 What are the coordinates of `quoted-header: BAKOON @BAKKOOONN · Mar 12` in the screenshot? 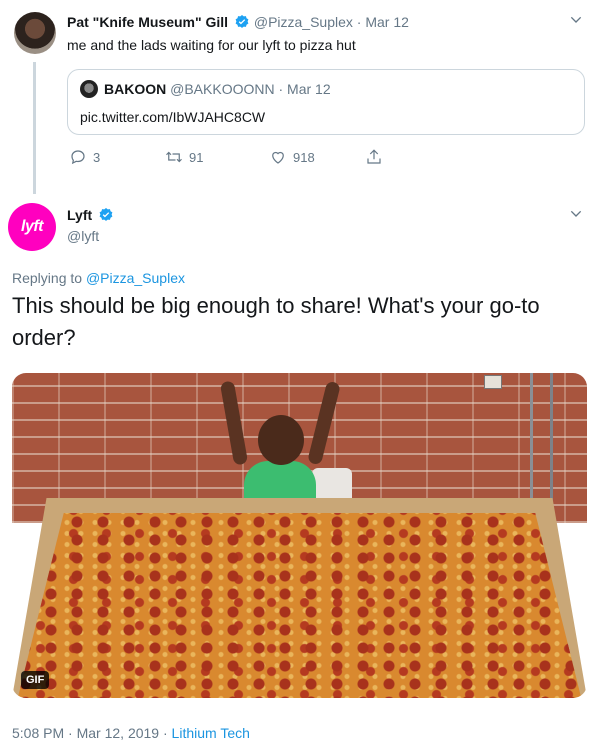 It's located at (217, 89).